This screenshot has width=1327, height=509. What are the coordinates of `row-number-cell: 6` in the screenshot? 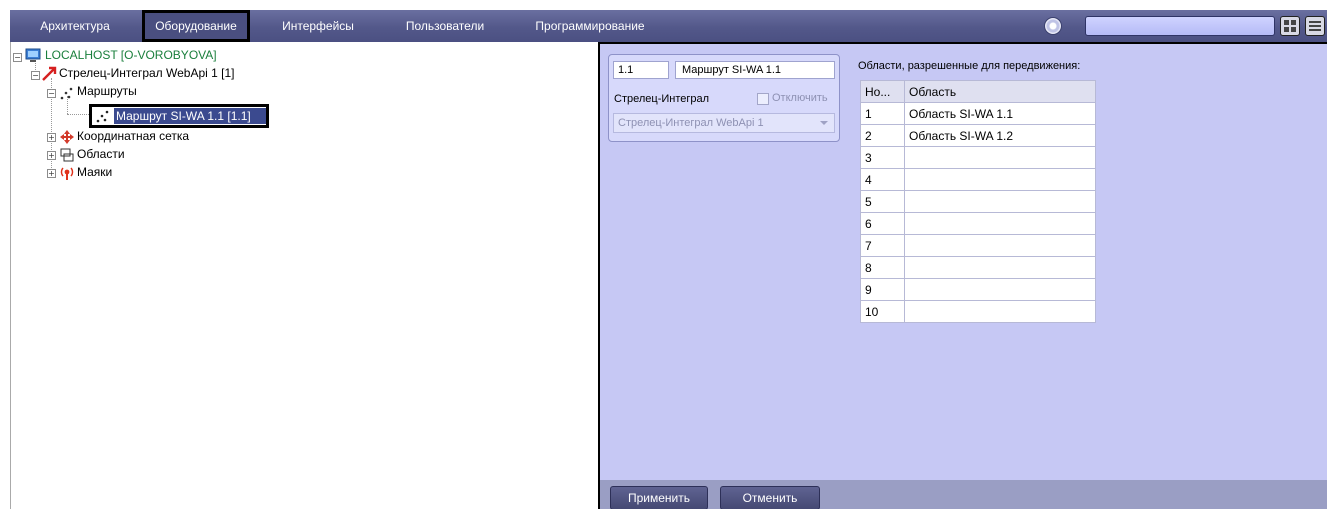 It's located at (882, 223).